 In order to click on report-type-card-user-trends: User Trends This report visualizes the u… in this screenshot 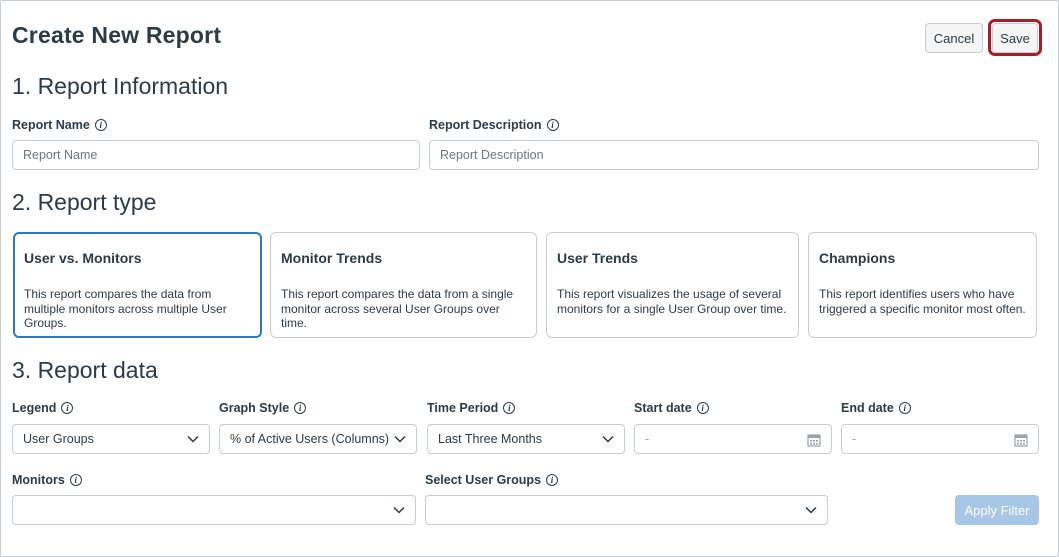, I will do `click(672, 285)`.